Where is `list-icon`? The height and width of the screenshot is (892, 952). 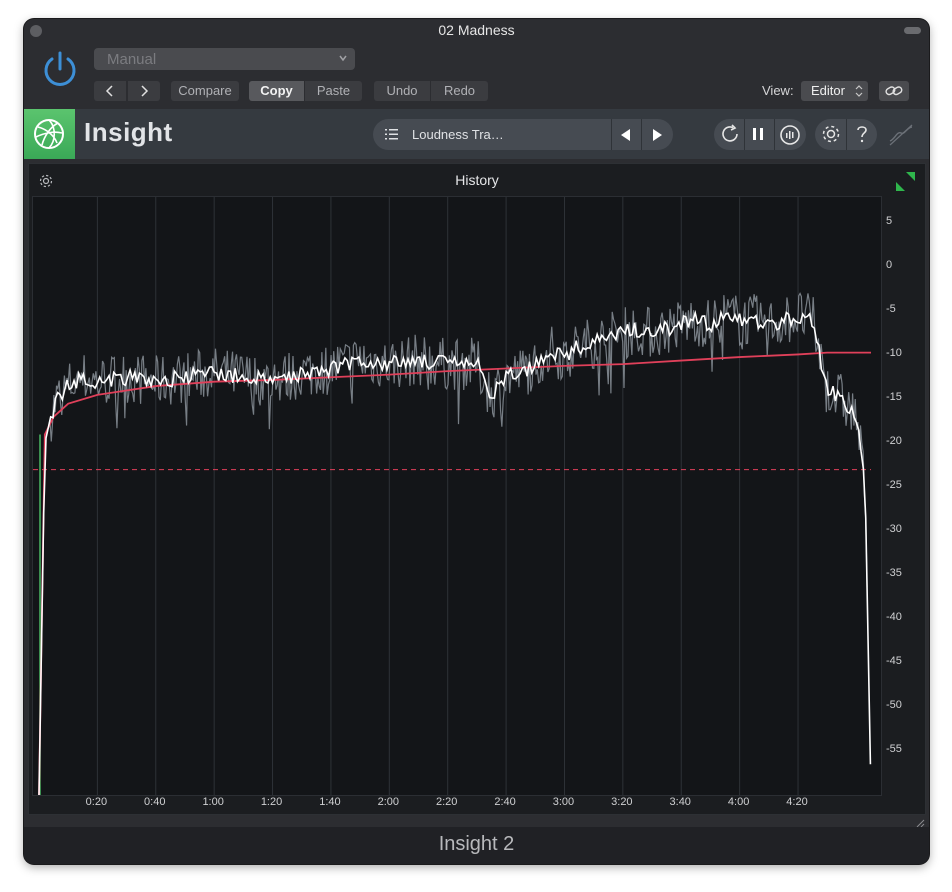
list-icon is located at coordinates (391, 134).